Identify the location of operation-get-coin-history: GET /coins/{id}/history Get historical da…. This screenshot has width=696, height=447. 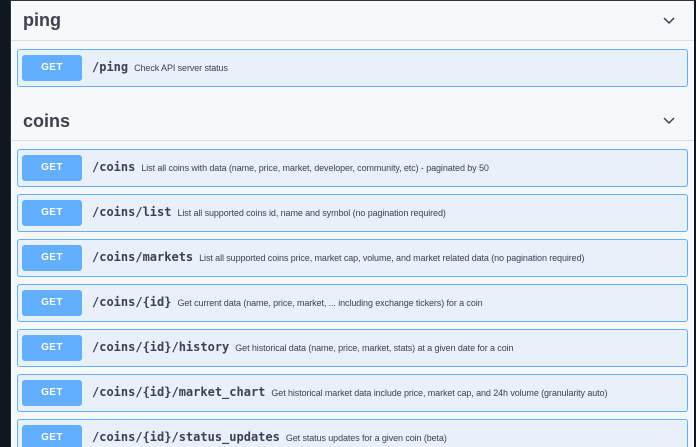
(352, 348).